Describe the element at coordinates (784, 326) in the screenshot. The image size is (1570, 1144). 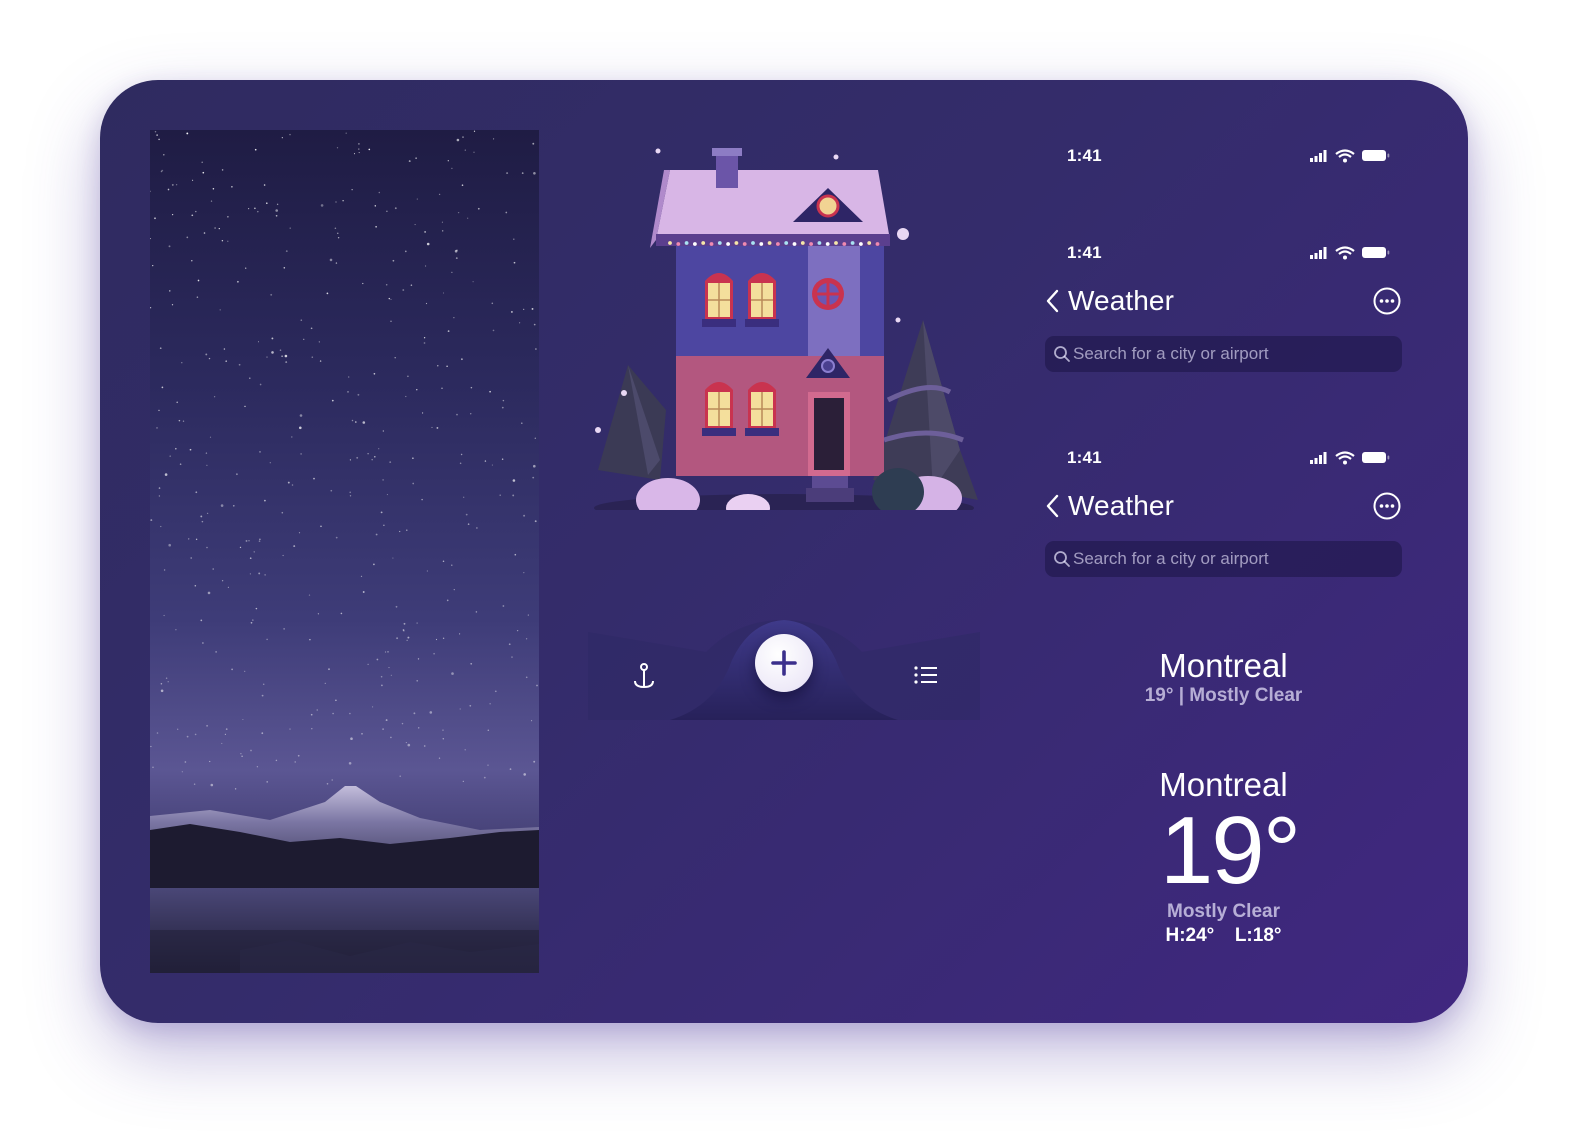
I see `house-illustration` at that location.